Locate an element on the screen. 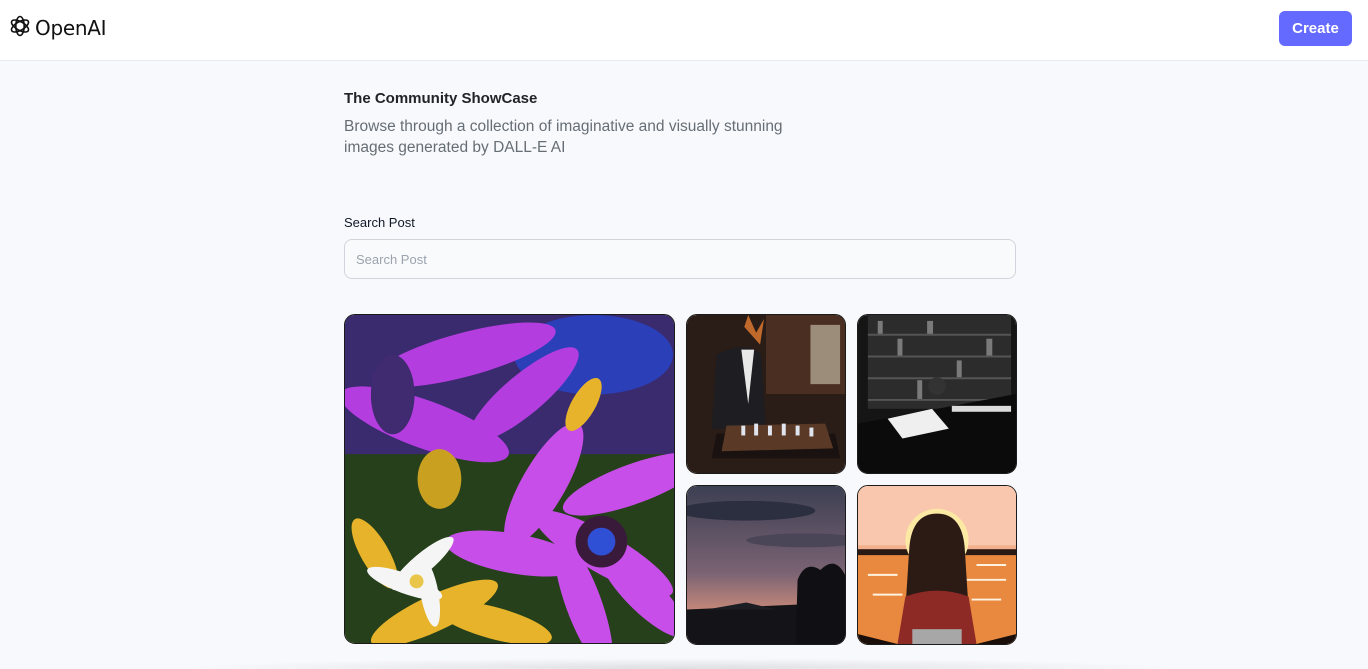 The height and width of the screenshot is (669, 1368). post-card-sunset is located at coordinates (766, 565).